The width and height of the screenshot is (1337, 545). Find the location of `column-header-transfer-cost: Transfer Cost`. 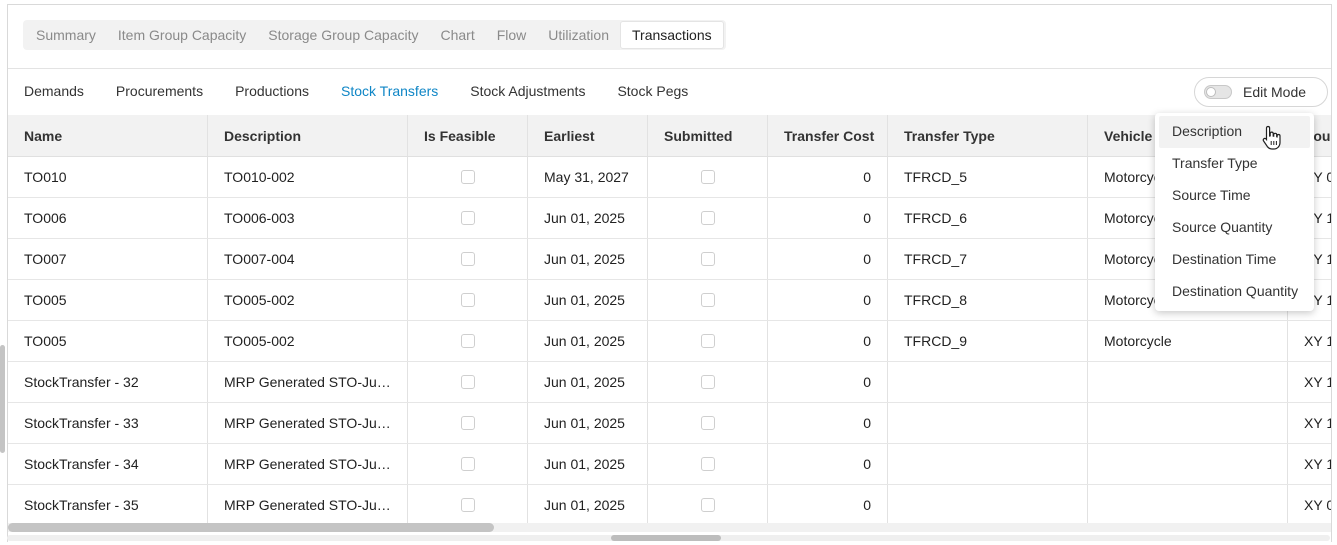

column-header-transfer-cost: Transfer Cost is located at coordinates (828, 135).